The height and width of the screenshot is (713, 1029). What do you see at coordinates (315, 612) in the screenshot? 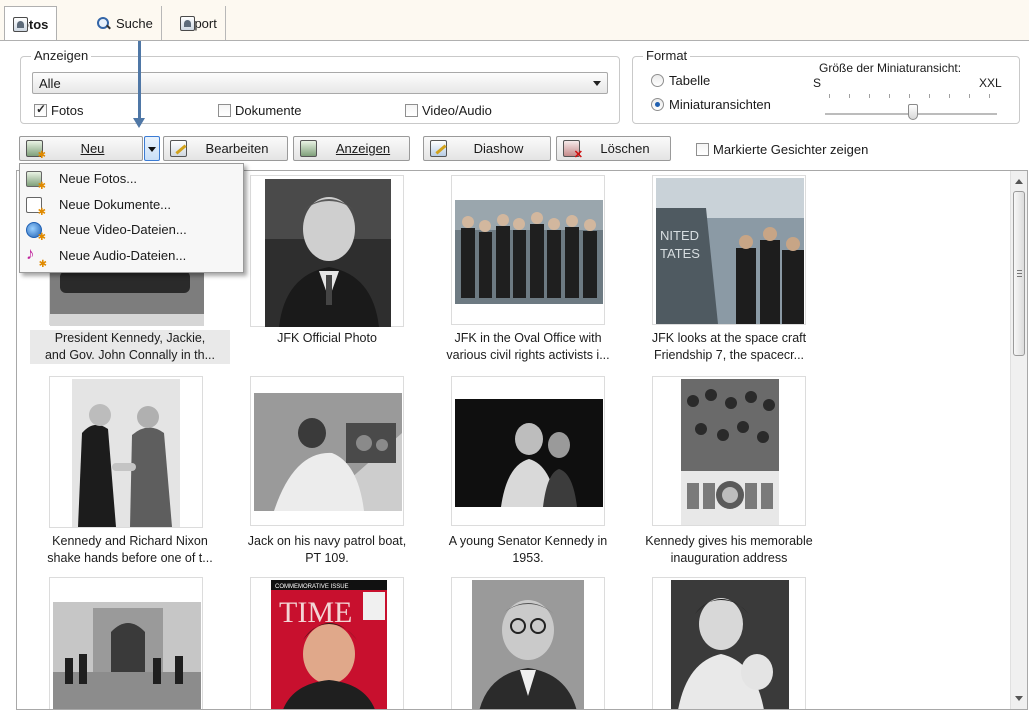
I see `time-masthead: TIME` at bounding box center [315, 612].